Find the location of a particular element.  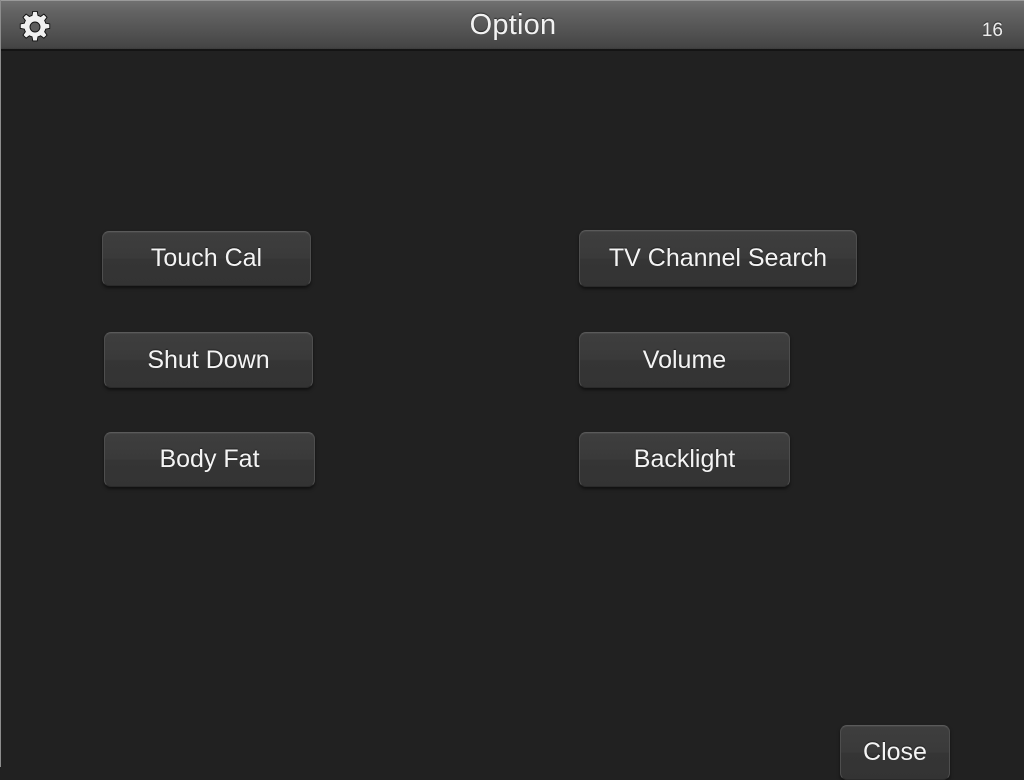

body-fat-button: Body Fat is located at coordinates (209, 459).